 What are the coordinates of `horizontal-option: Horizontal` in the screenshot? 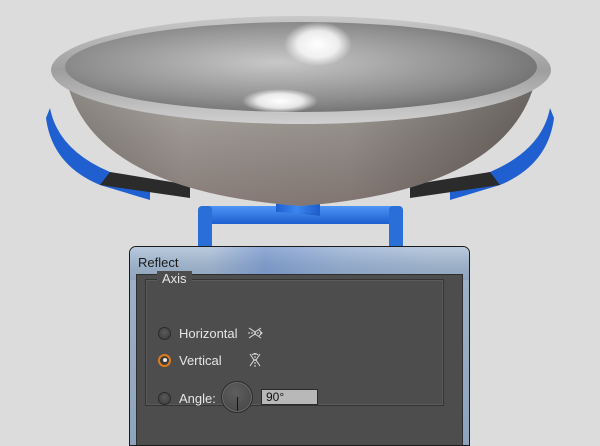 It's located at (198, 333).